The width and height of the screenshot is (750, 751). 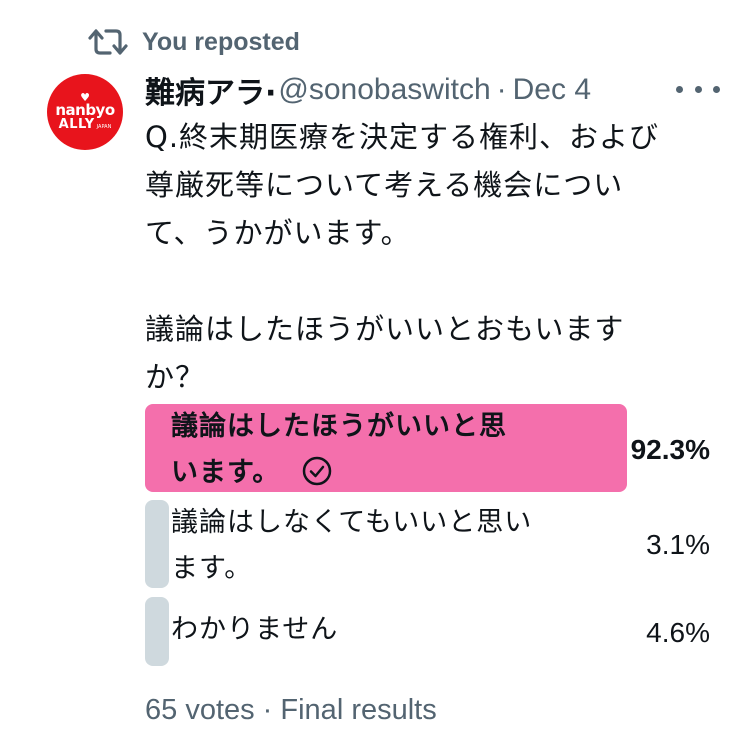 I want to click on tweet-text-line: て、うかがいます。, so click(x=278, y=233).